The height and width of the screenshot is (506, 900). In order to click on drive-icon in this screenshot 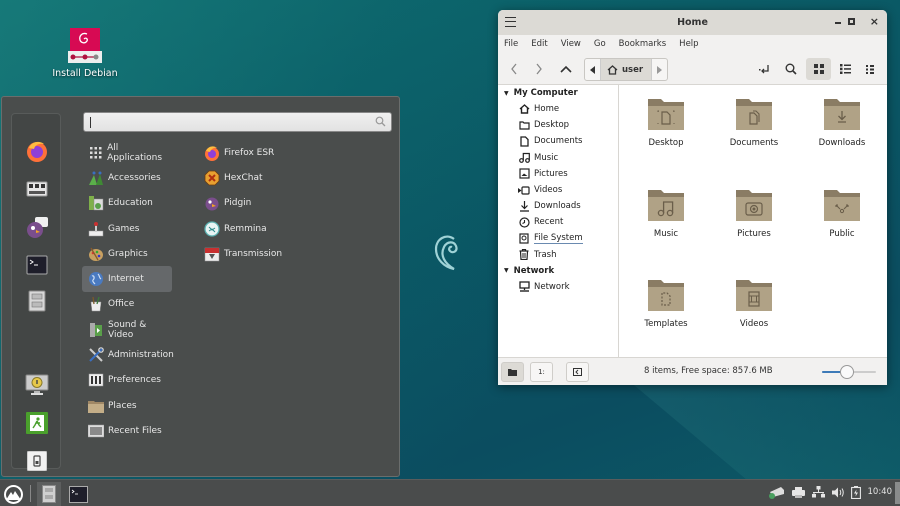, I will do `click(524, 239)`.